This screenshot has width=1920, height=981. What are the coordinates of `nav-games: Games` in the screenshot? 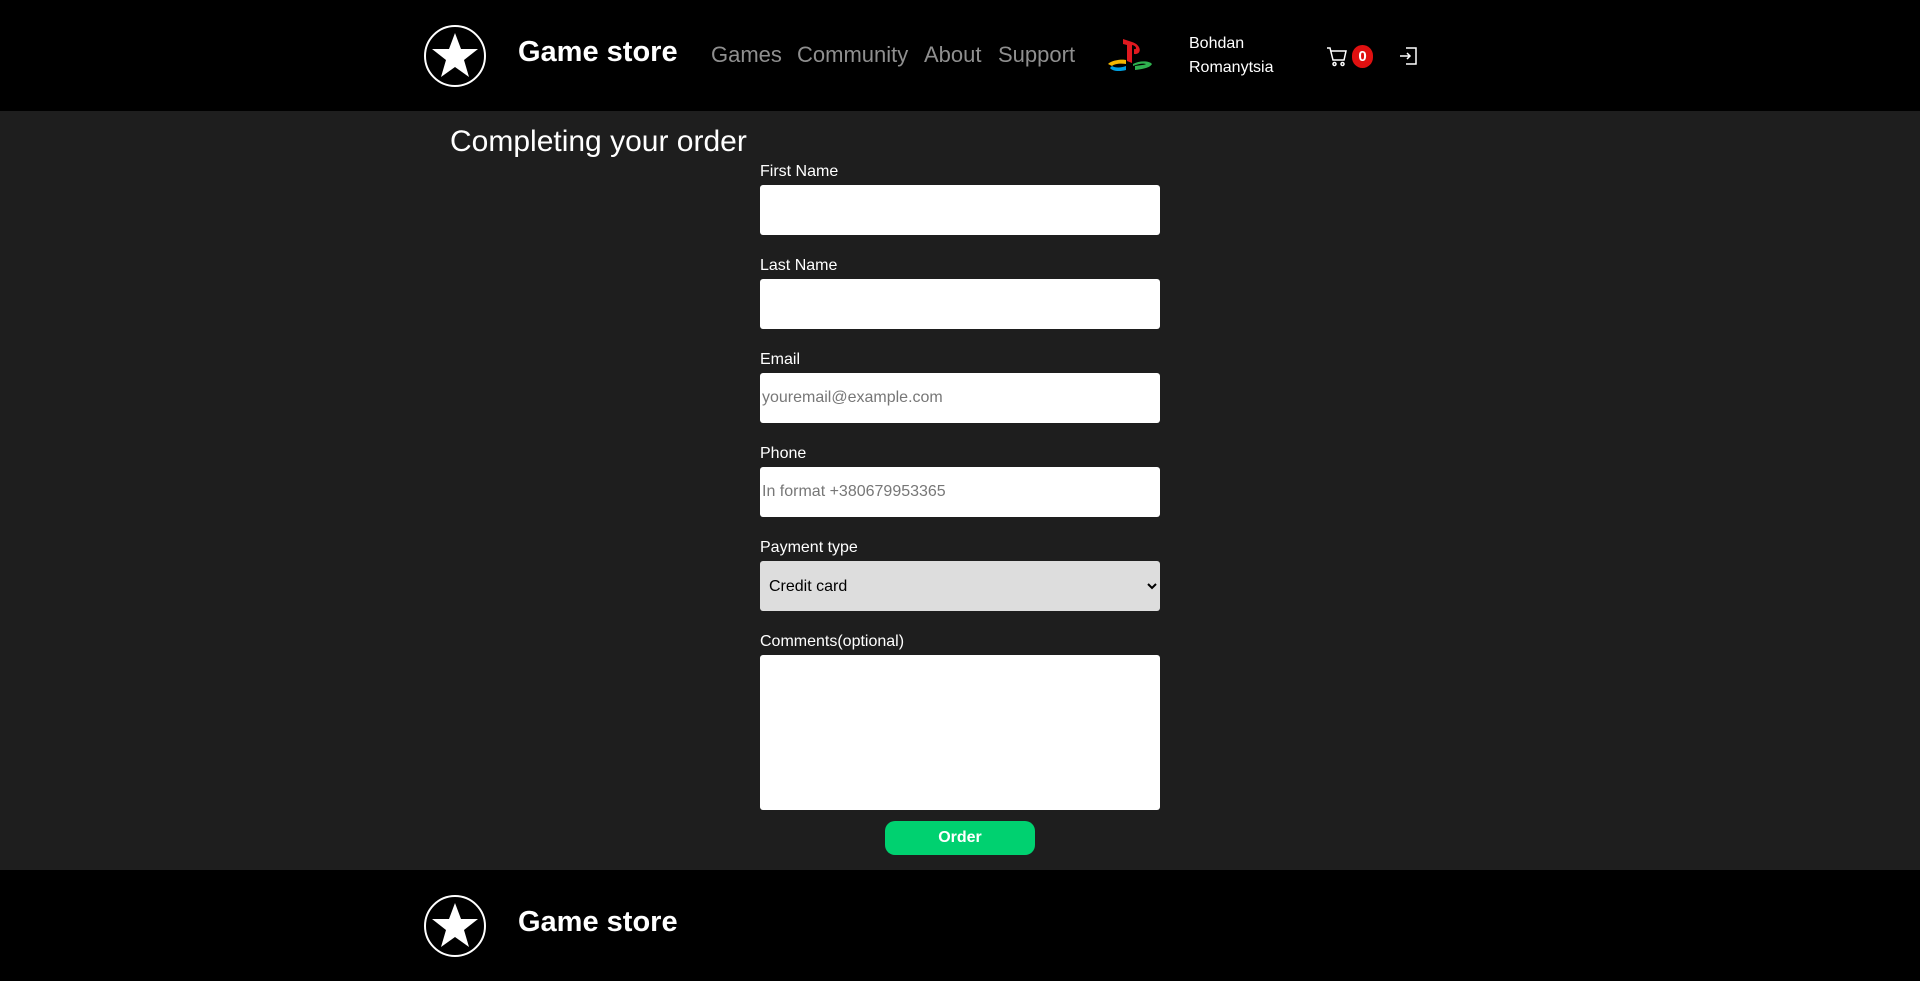 It's located at (746, 55).